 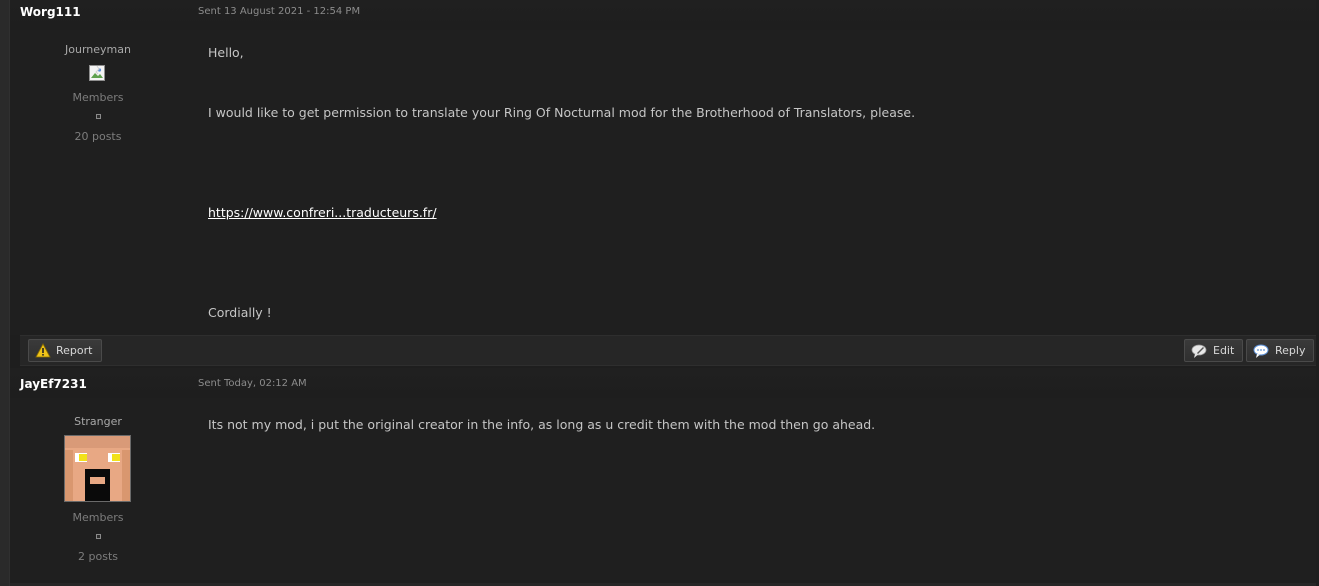 I want to click on left-rail, so click(x=5, y=293).